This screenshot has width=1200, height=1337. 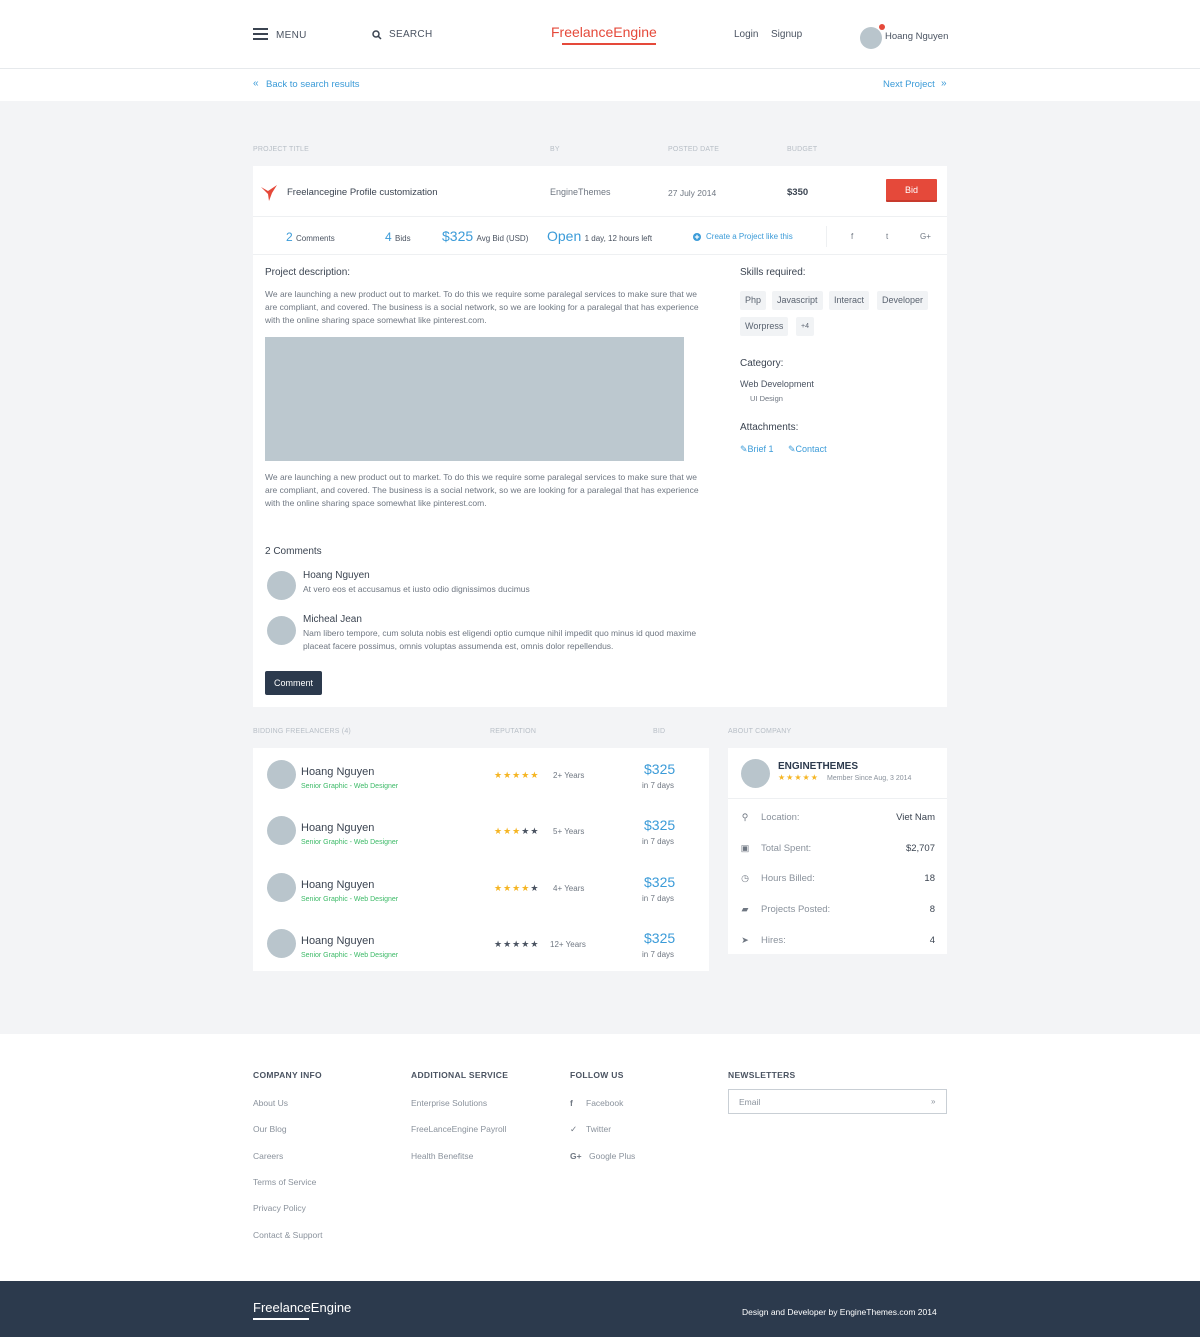 What do you see at coordinates (746, 34) in the screenshot?
I see `login-link: Login` at bounding box center [746, 34].